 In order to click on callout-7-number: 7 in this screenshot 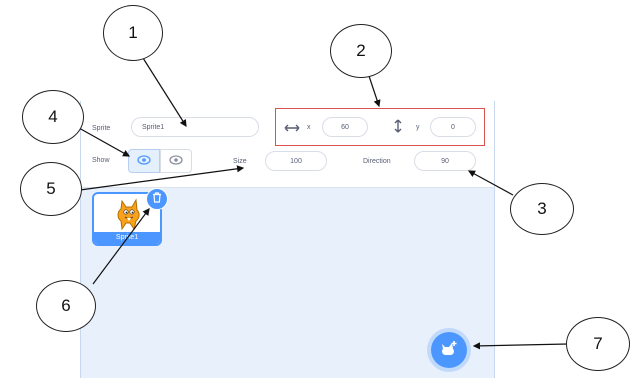, I will do `click(598, 343)`.